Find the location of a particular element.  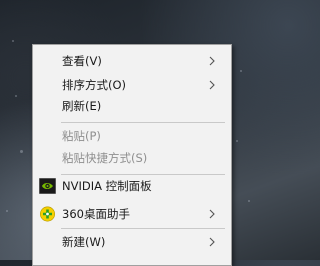

menu-item-sort-by: 排序方式(O) is located at coordinates (132, 85).